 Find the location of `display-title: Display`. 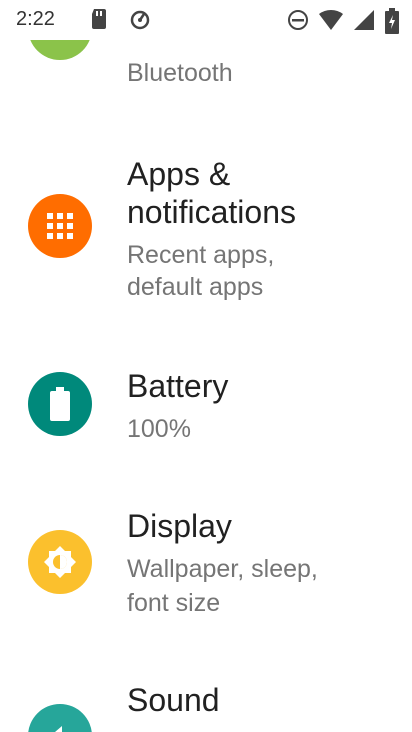

display-title: Display is located at coordinates (179, 526).